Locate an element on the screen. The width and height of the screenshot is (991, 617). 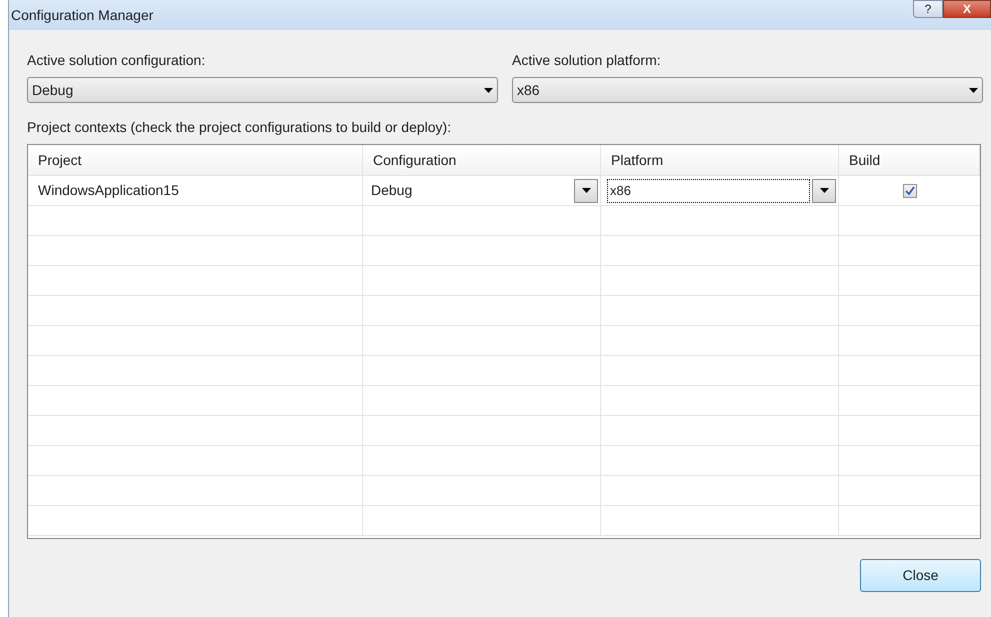
window-title: Configuration Manager is located at coordinates (82, 15).